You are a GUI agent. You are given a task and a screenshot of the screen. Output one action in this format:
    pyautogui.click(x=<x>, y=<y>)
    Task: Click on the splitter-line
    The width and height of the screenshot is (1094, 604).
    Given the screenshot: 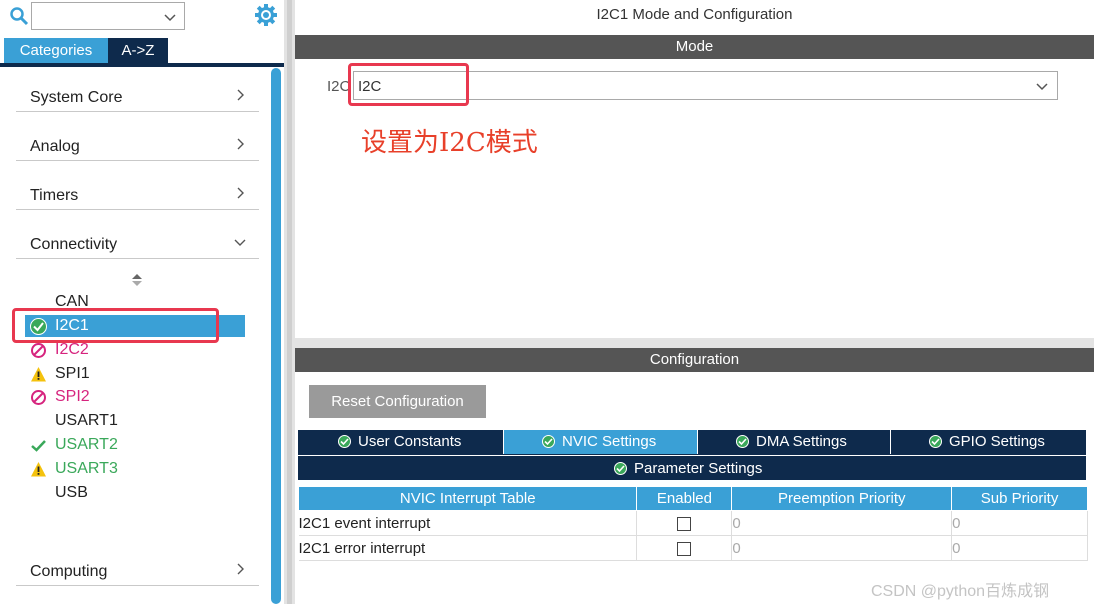 What is the action you would take?
    pyautogui.click(x=289, y=302)
    